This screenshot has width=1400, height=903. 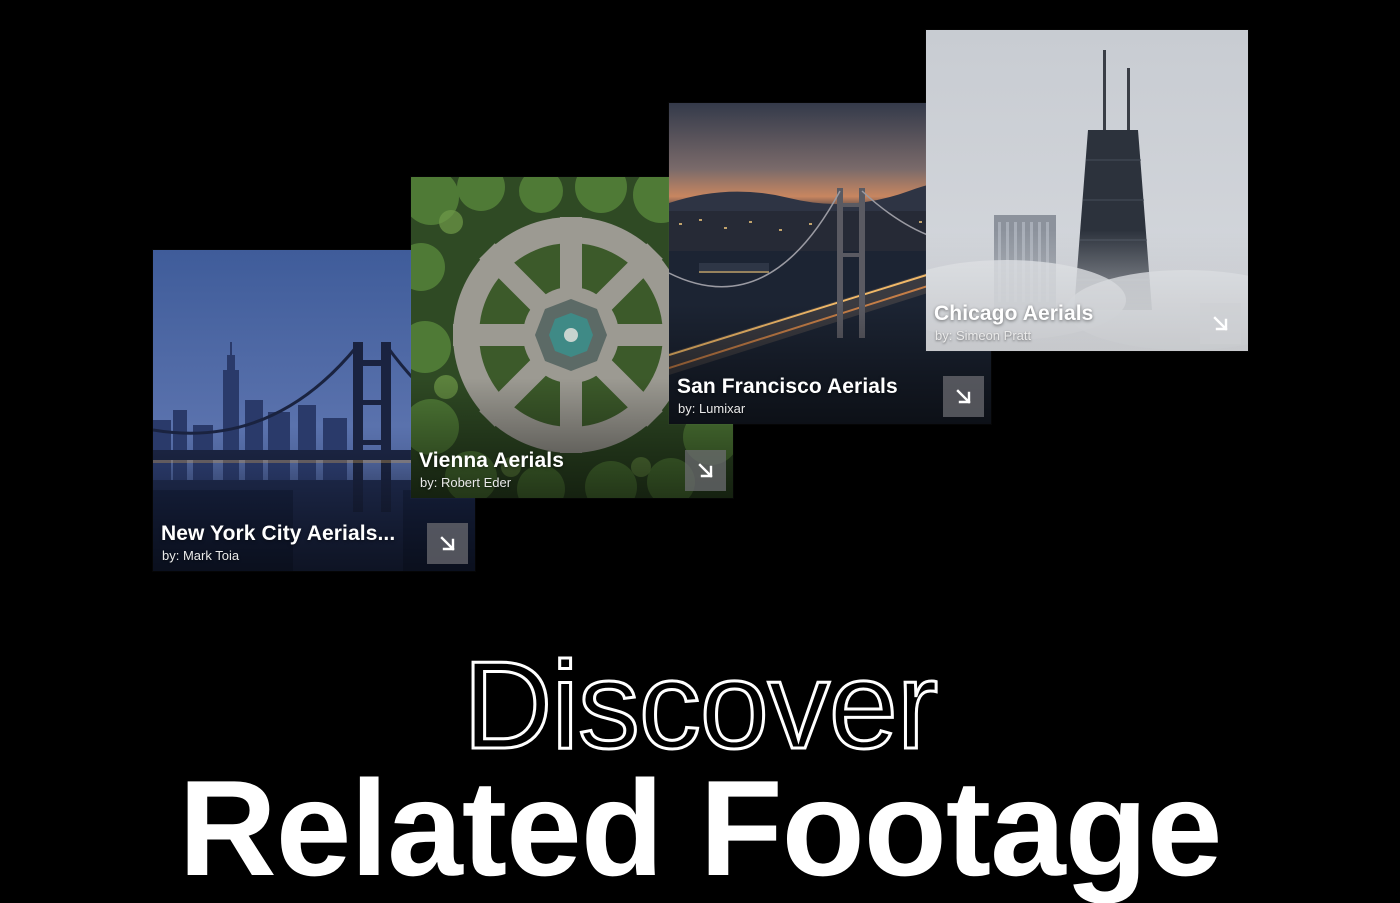 I want to click on card-author: by: Lumixar, so click(x=712, y=408).